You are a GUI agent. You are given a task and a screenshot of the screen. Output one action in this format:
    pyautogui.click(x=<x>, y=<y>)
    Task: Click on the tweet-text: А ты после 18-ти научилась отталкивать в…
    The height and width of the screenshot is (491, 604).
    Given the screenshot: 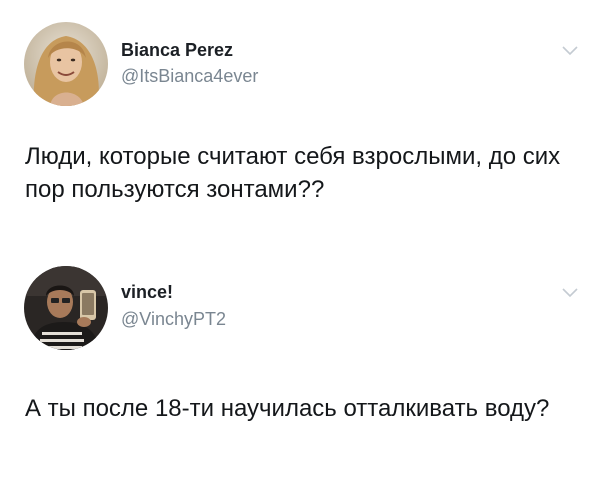 What is the action you would take?
    pyautogui.click(x=287, y=408)
    